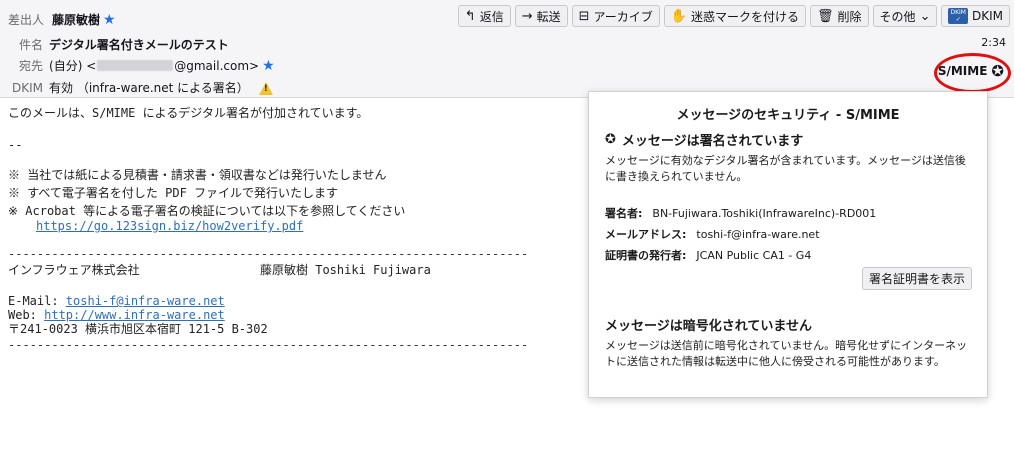 The height and width of the screenshot is (468, 1014). I want to click on from-row: 差出人 藤原敏樹 ★, so click(62, 19).